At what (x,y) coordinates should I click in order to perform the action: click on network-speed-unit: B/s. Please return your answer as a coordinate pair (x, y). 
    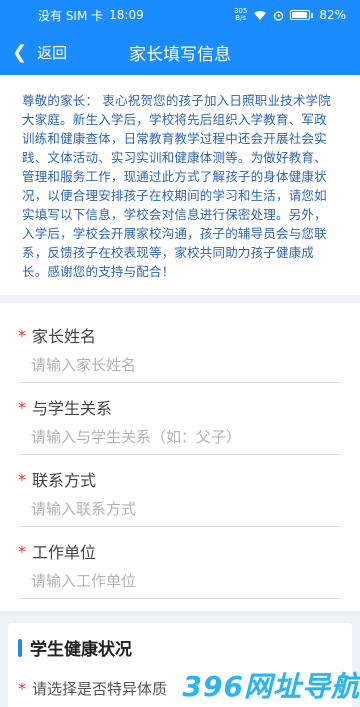
    Looking at the image, I should click on (241, 18).